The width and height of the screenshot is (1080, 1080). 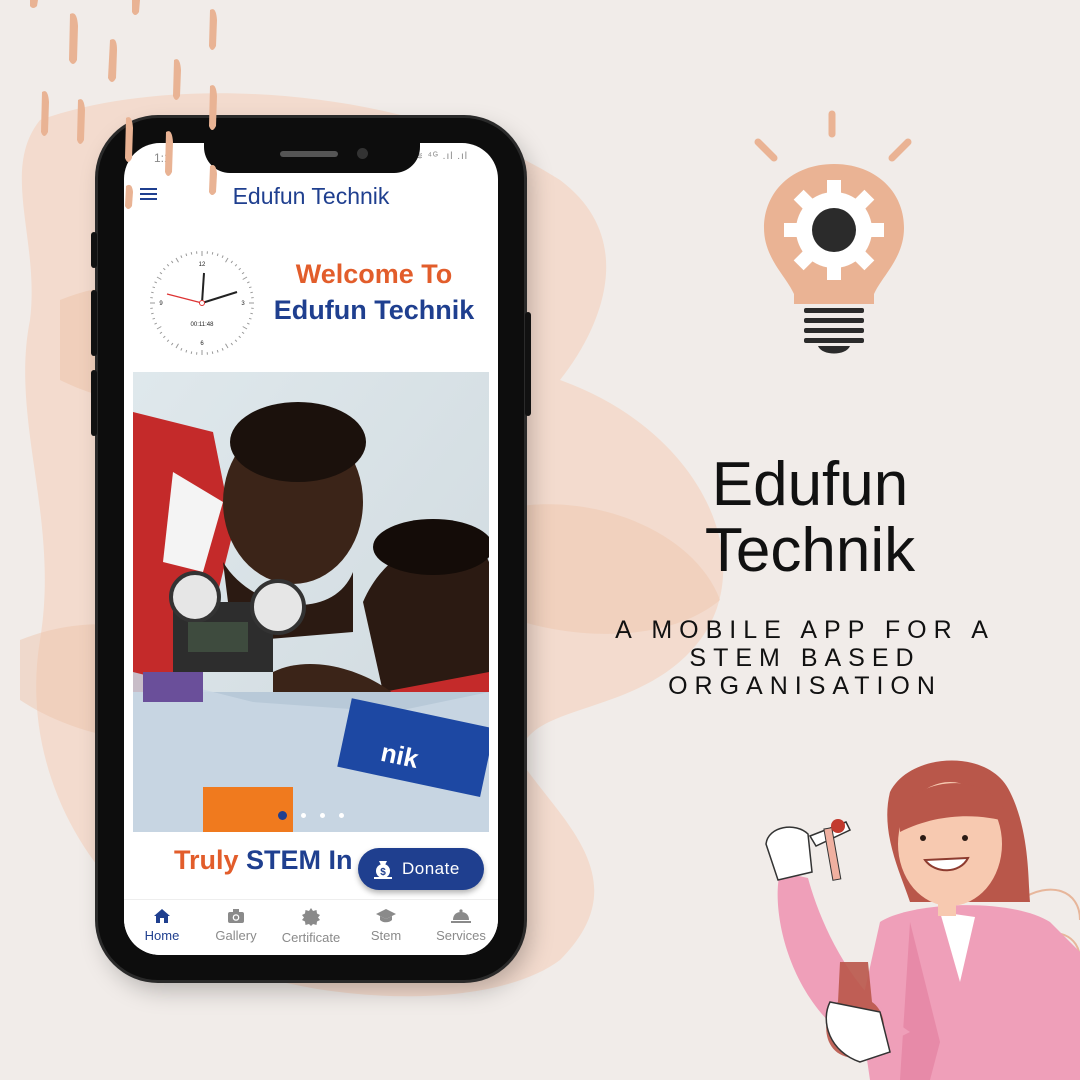 I want to click on promo-title: Edufun Technik, so click(x=810, y=518).